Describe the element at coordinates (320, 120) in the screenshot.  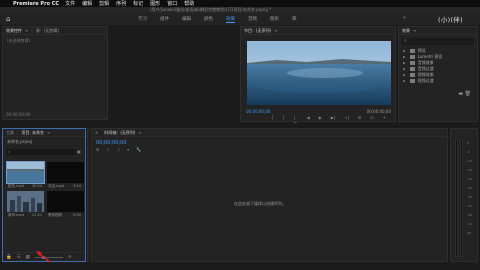
I see `play-icon: ▶` at that location.